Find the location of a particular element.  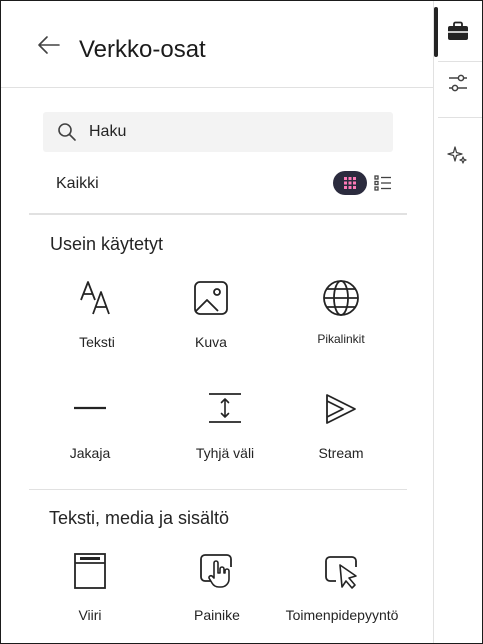

search-input is located at coordinates (229, 132).